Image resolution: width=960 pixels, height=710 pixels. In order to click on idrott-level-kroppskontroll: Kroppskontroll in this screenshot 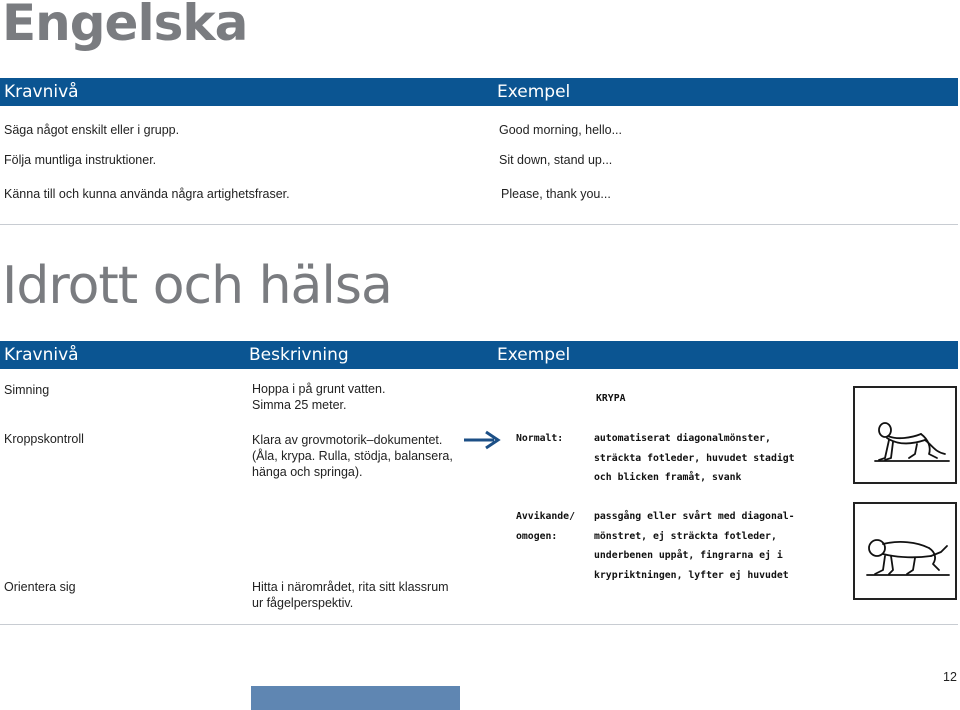, I will do `click(44, 439)`.